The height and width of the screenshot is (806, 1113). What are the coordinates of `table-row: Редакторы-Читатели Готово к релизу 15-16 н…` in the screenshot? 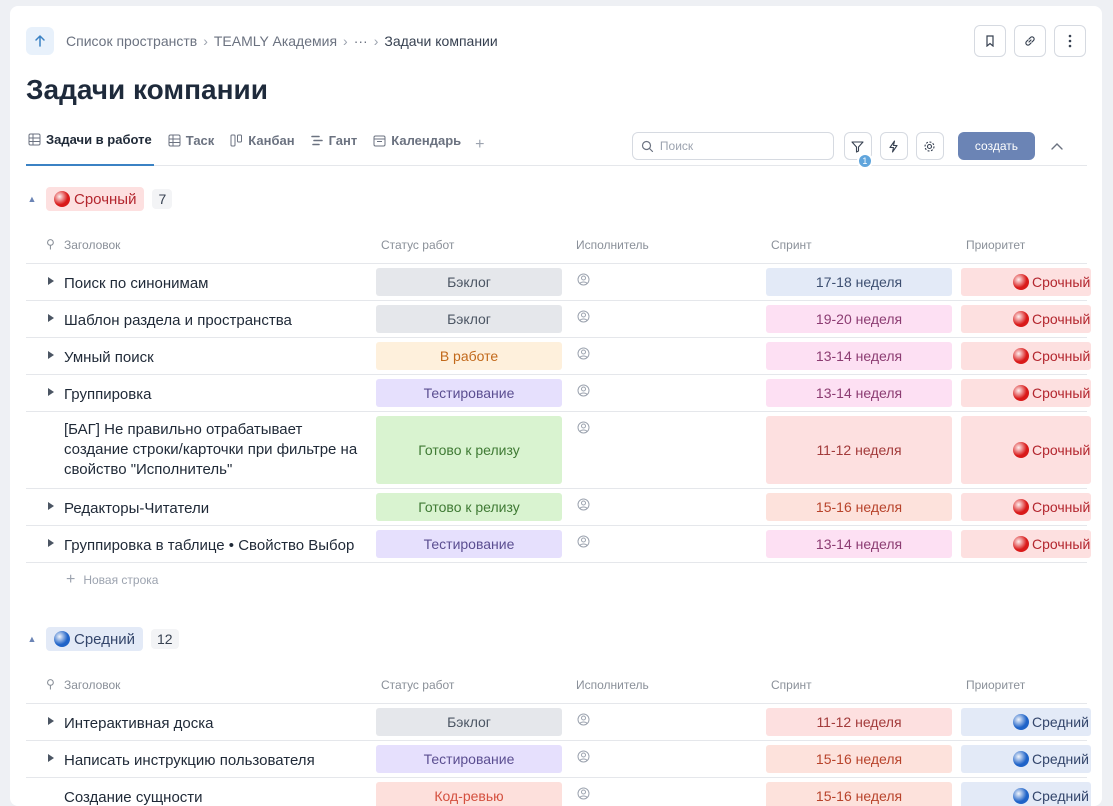 It's located at (558, 507).